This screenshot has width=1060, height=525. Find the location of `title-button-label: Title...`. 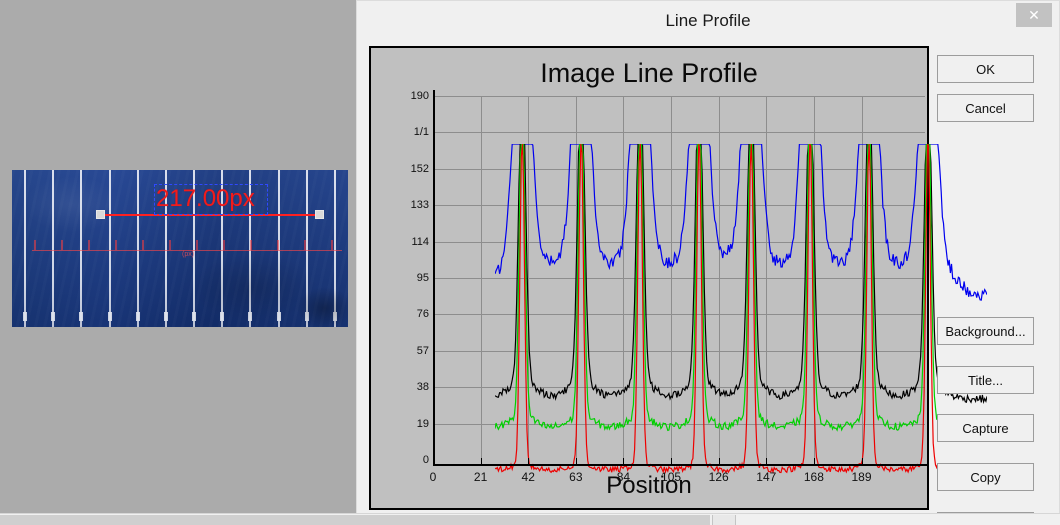

title-button-label: Title... is located at coordinates (985, 380).